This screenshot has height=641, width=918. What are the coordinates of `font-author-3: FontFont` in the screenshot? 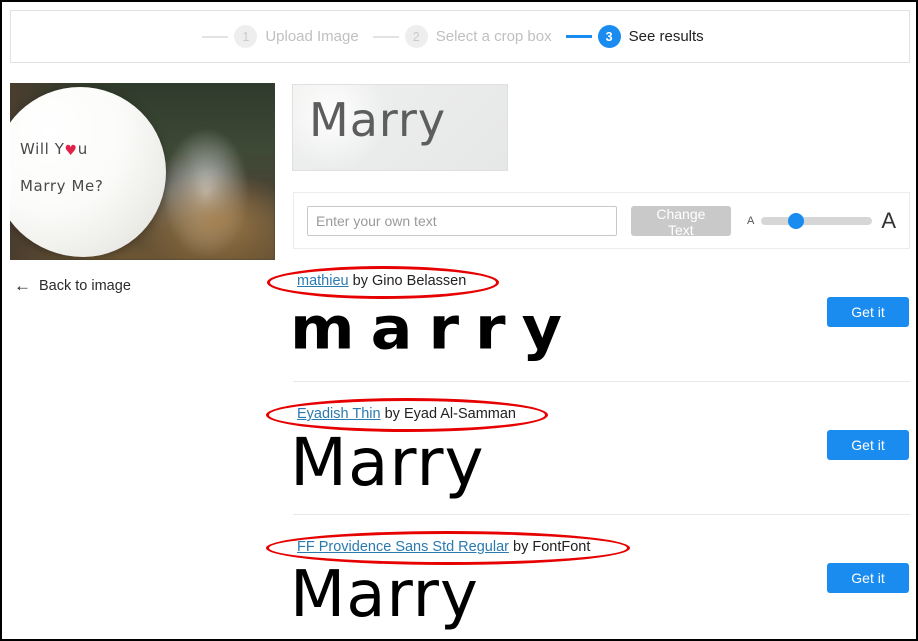 It's located at (561, 547).